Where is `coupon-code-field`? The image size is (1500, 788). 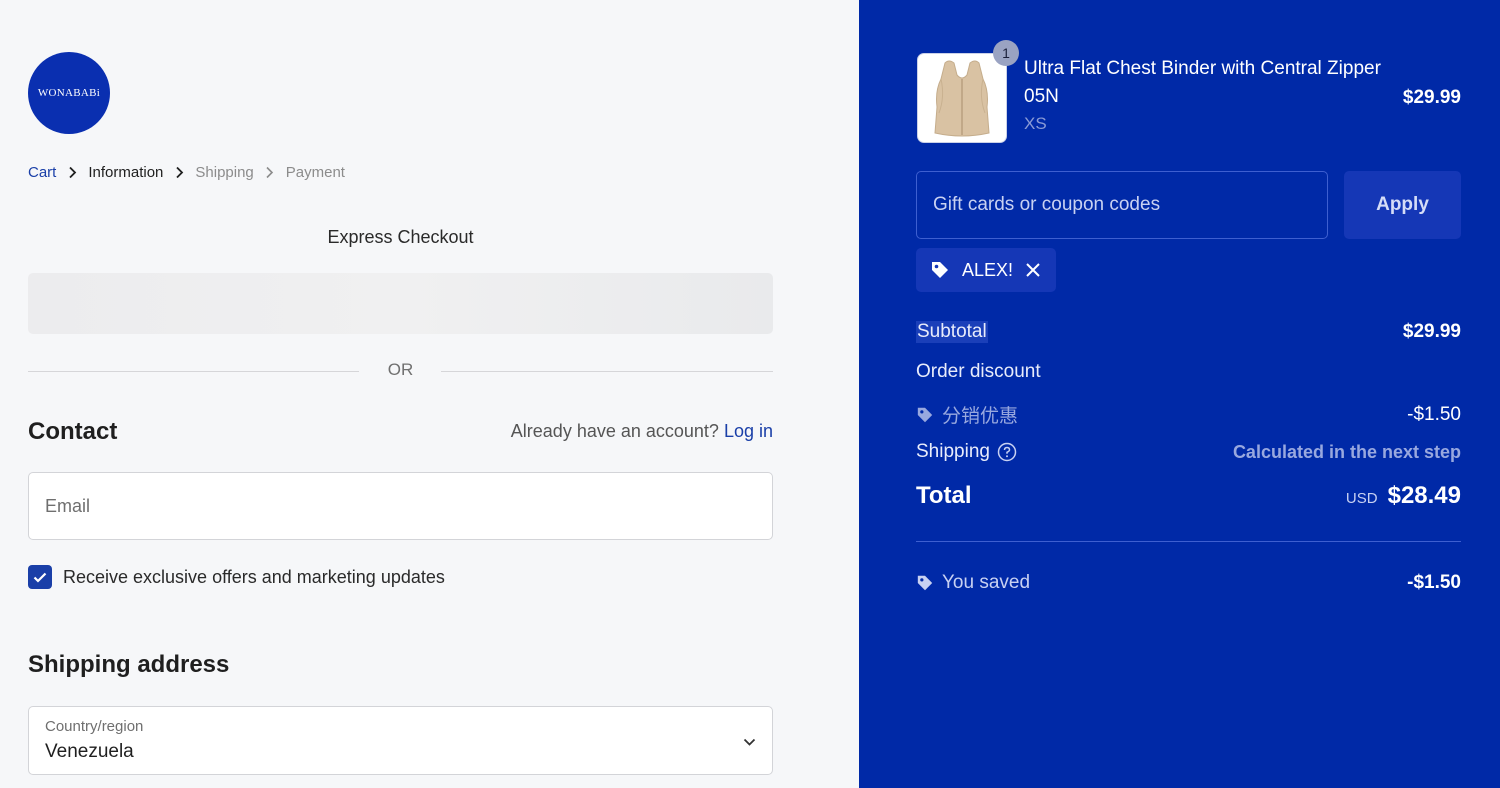 coupon-code-field is located at coordinates (1122, 205).